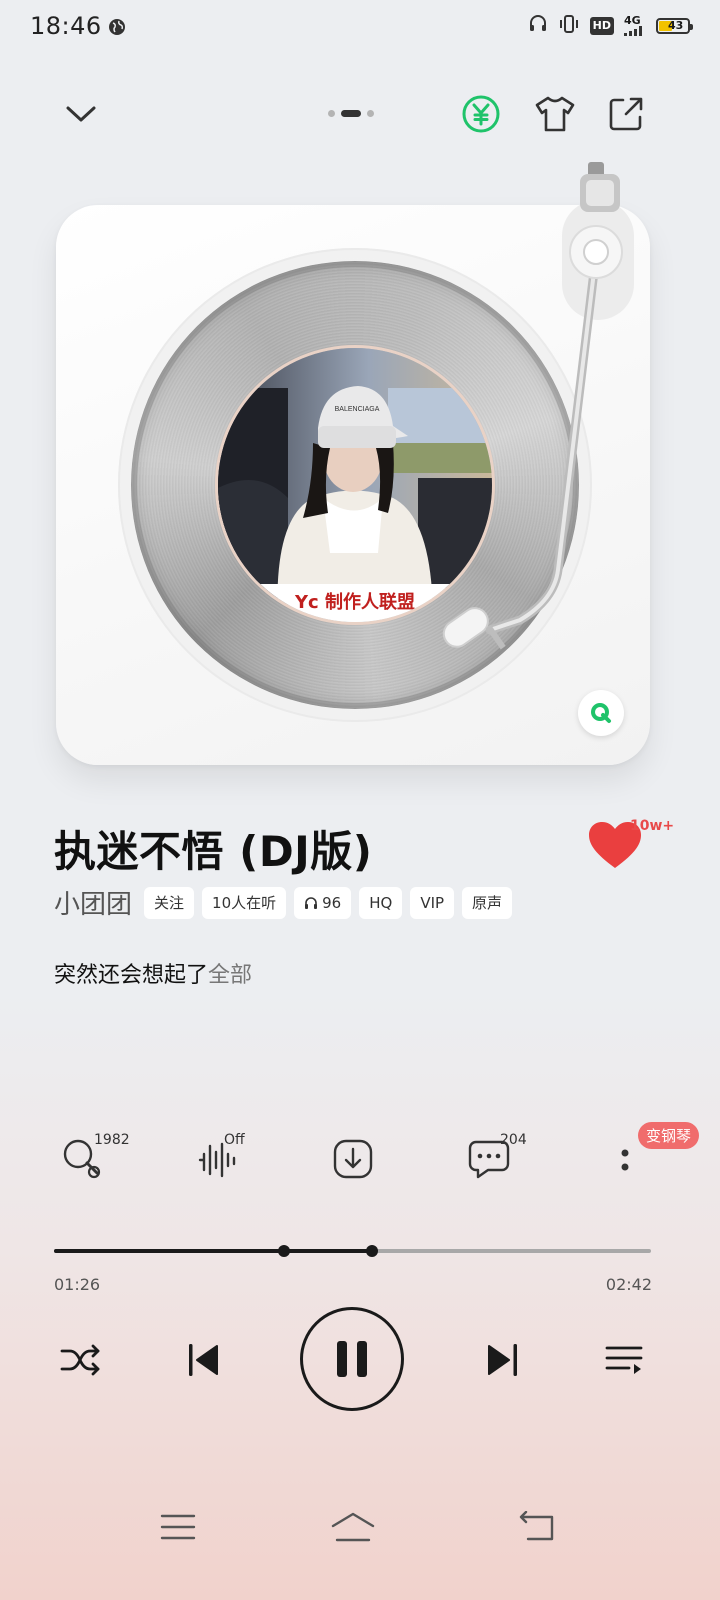 The width and height of the screenshot is (720, 1600). Describe the element at coordinates (538, 26) in the screenshot. I see `headset-icon` at that location.